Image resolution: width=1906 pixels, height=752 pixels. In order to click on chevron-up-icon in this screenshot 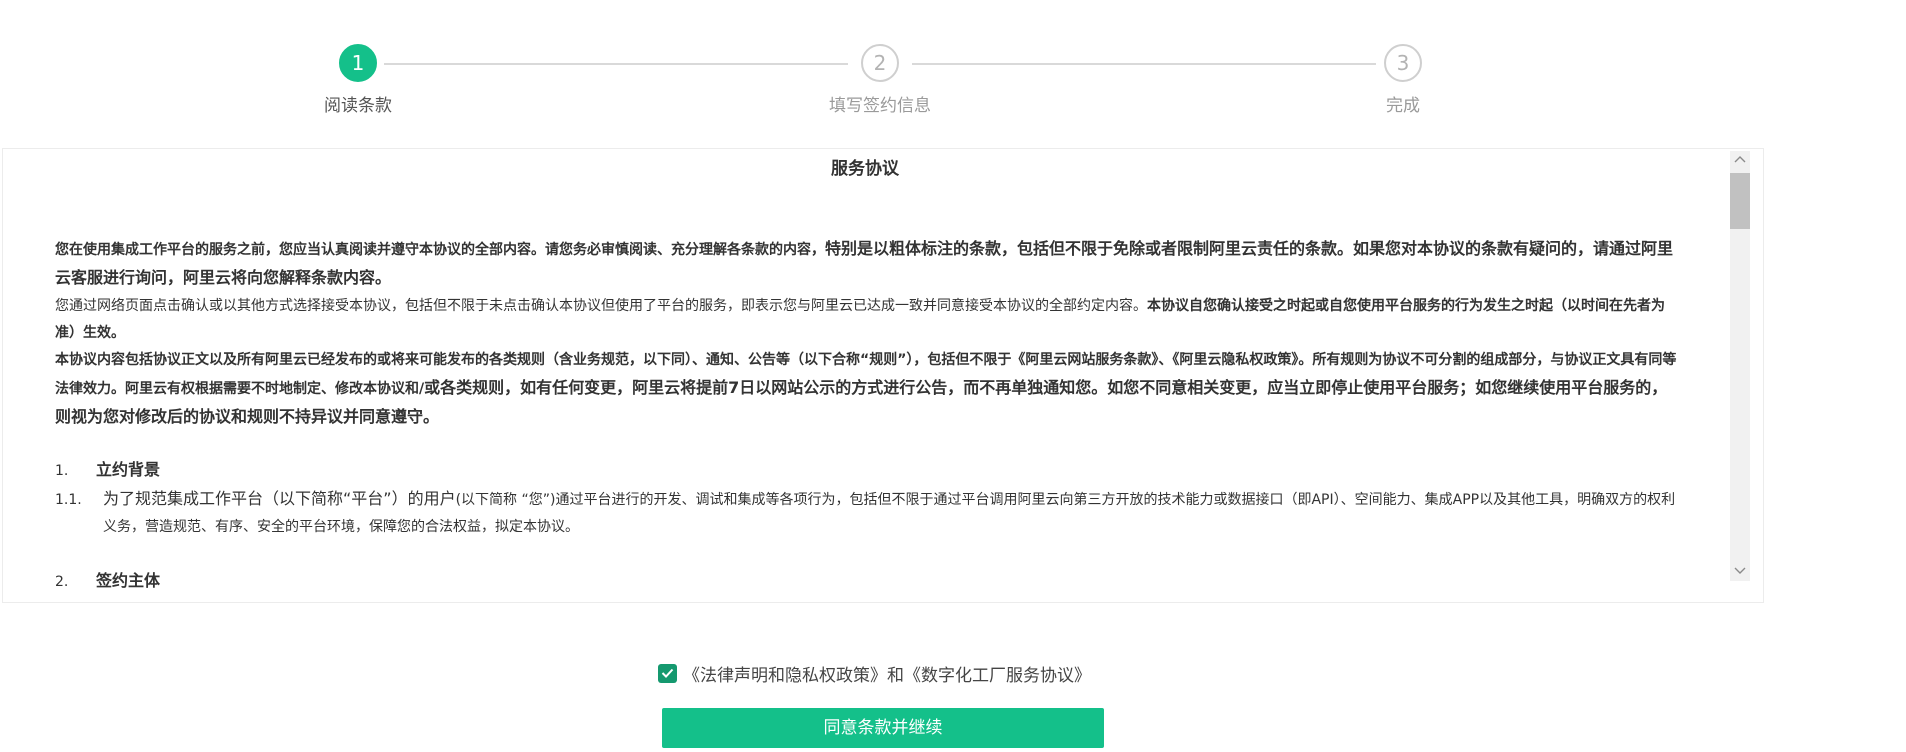, I will do `click(1740, 160)`.